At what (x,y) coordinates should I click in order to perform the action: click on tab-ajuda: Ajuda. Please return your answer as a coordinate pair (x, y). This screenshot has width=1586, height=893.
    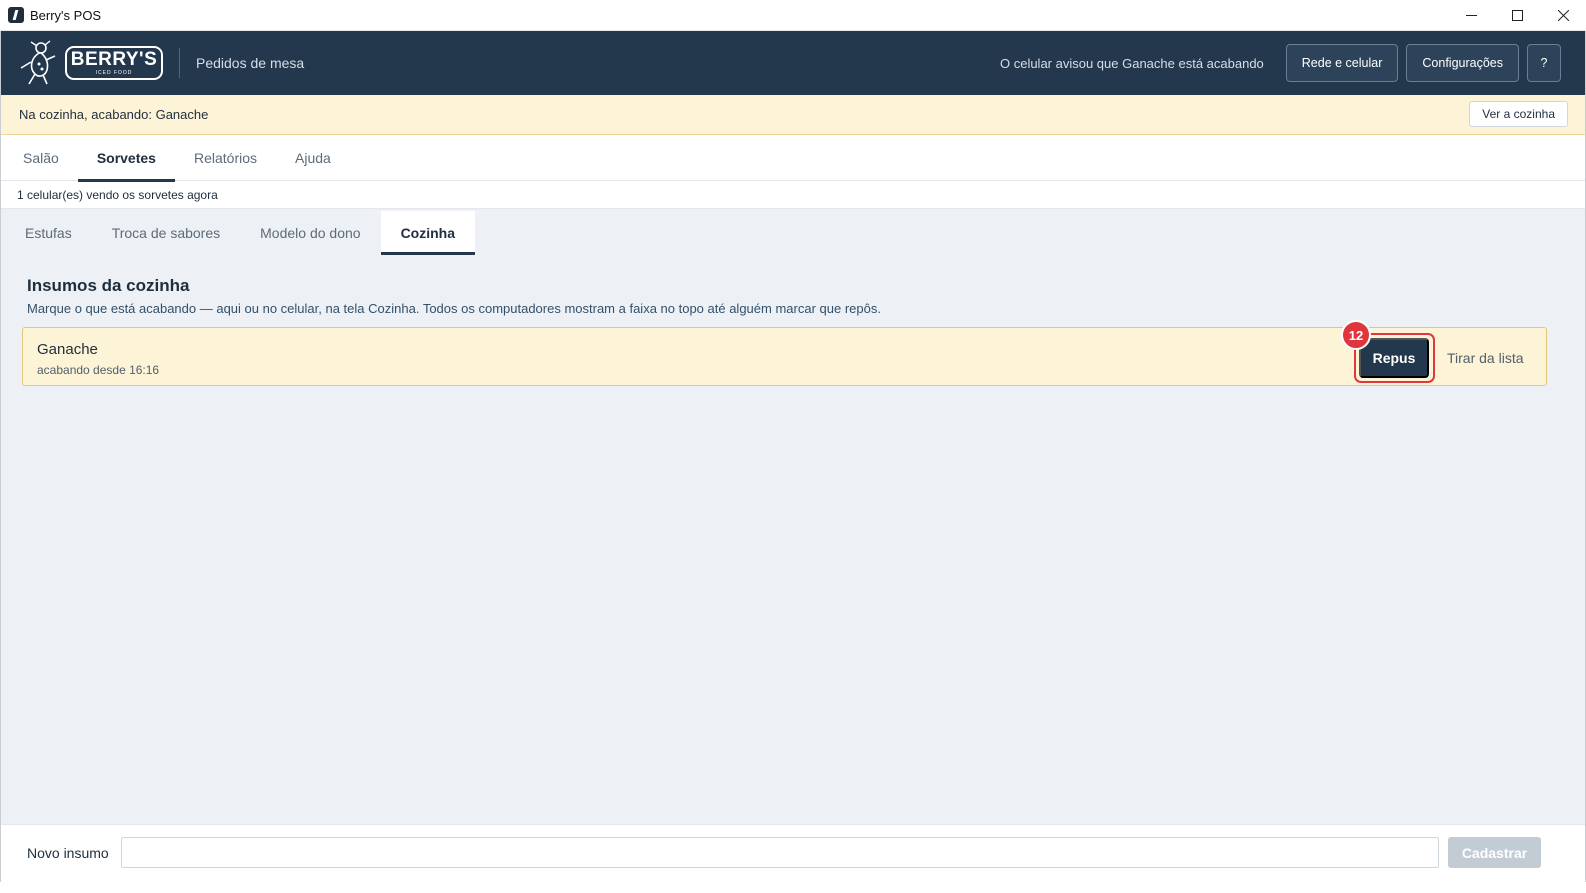
    Looking at the image, I should click on (313, 158).